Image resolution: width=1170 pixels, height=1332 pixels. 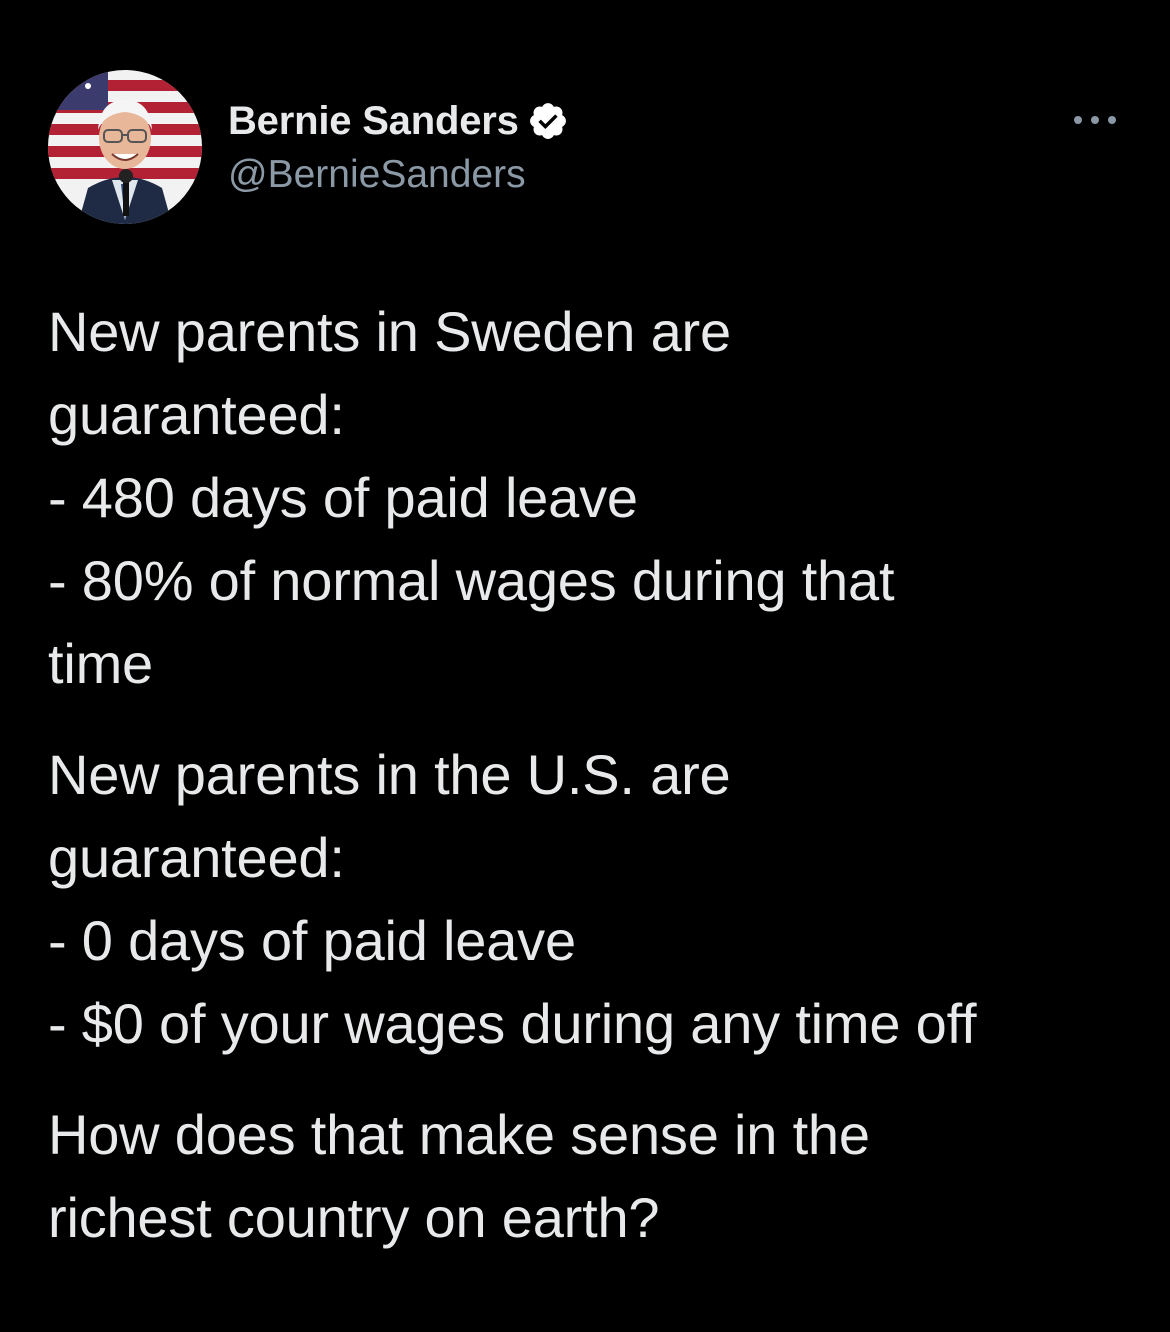 What do you see at coordinates (548, 121) in the screenshot?
I see `verified-badge-icon` at bounding box center [548, 121].